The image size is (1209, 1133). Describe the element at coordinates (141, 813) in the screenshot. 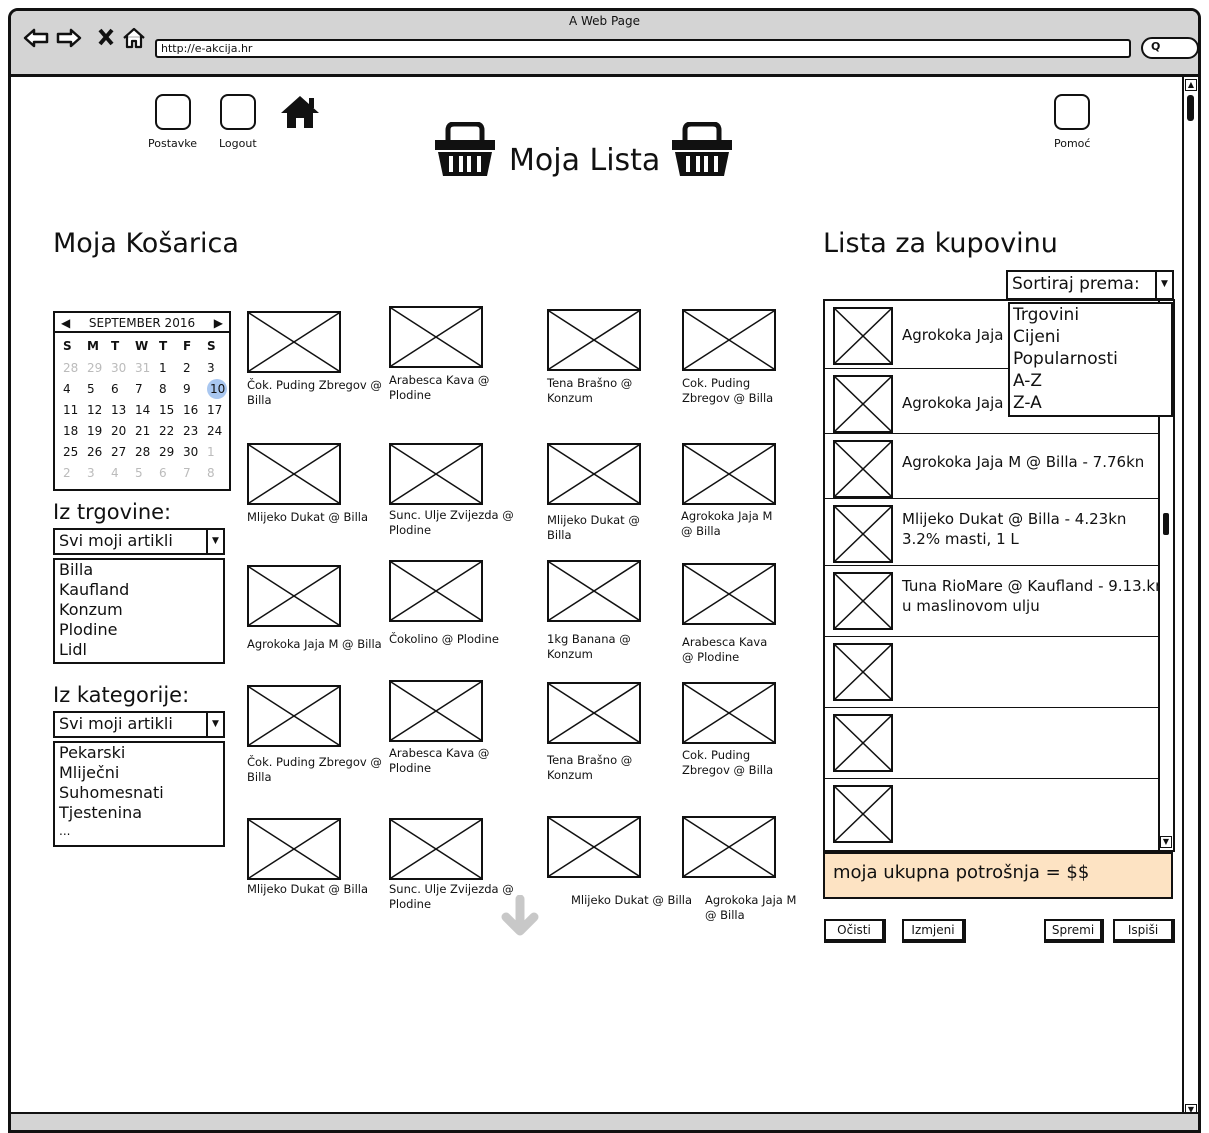

I see `category-option: Tjestenina` at that location.